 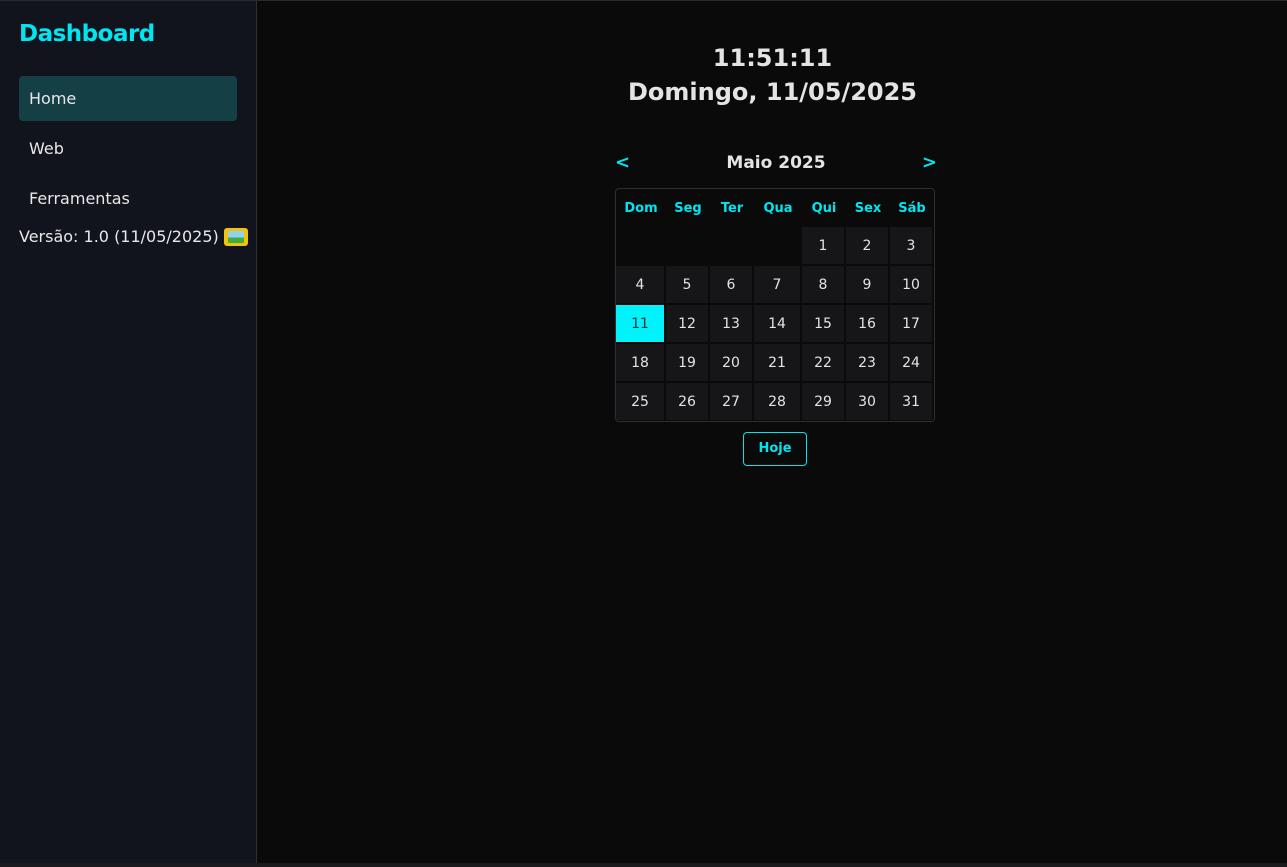 I want to click on calendar-day: 6, so click(x=732, y=285).